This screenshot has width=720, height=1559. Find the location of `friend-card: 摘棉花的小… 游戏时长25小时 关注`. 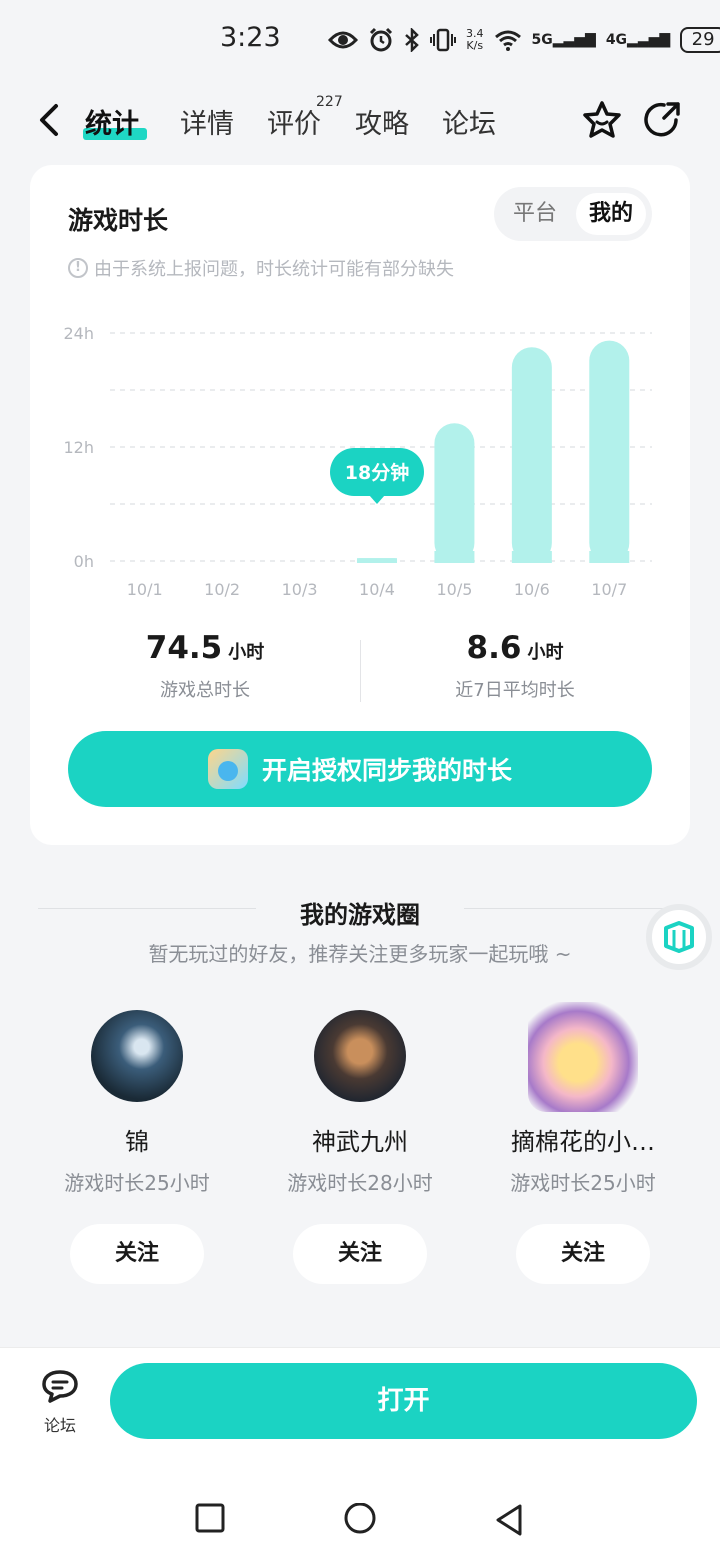

friend-card: 摘棉花的小… 游戏时长25小时 关注 is located at coordinates (583, 1143).